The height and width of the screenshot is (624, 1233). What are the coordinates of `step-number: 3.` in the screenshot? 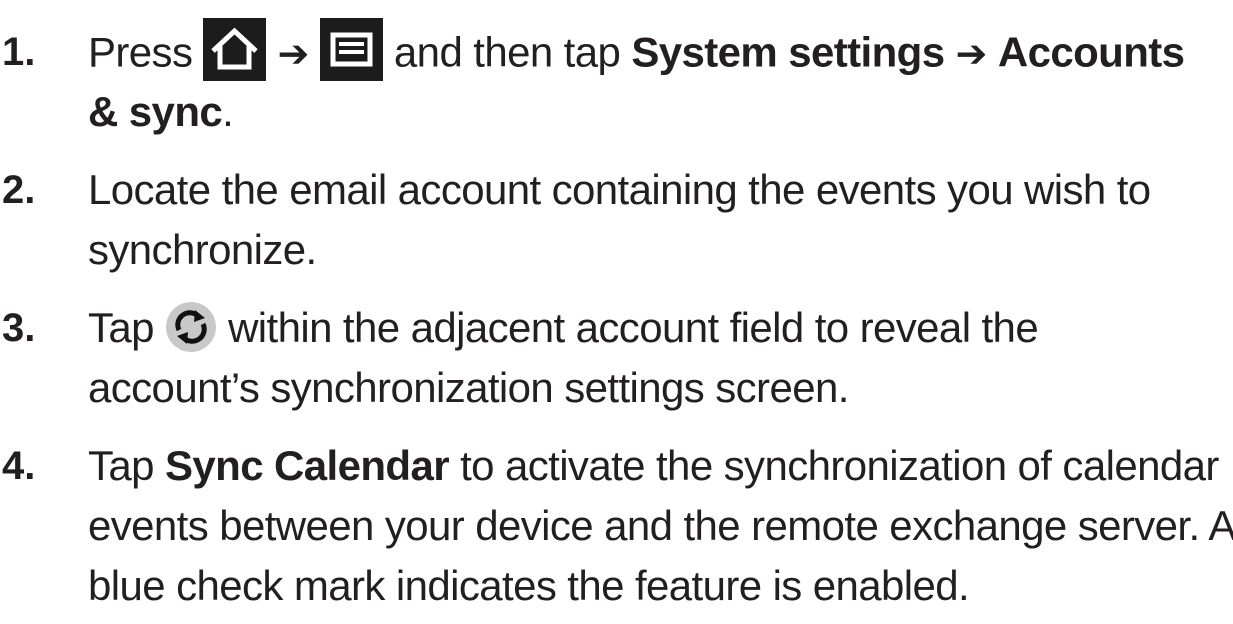 It's located at (19, 328).